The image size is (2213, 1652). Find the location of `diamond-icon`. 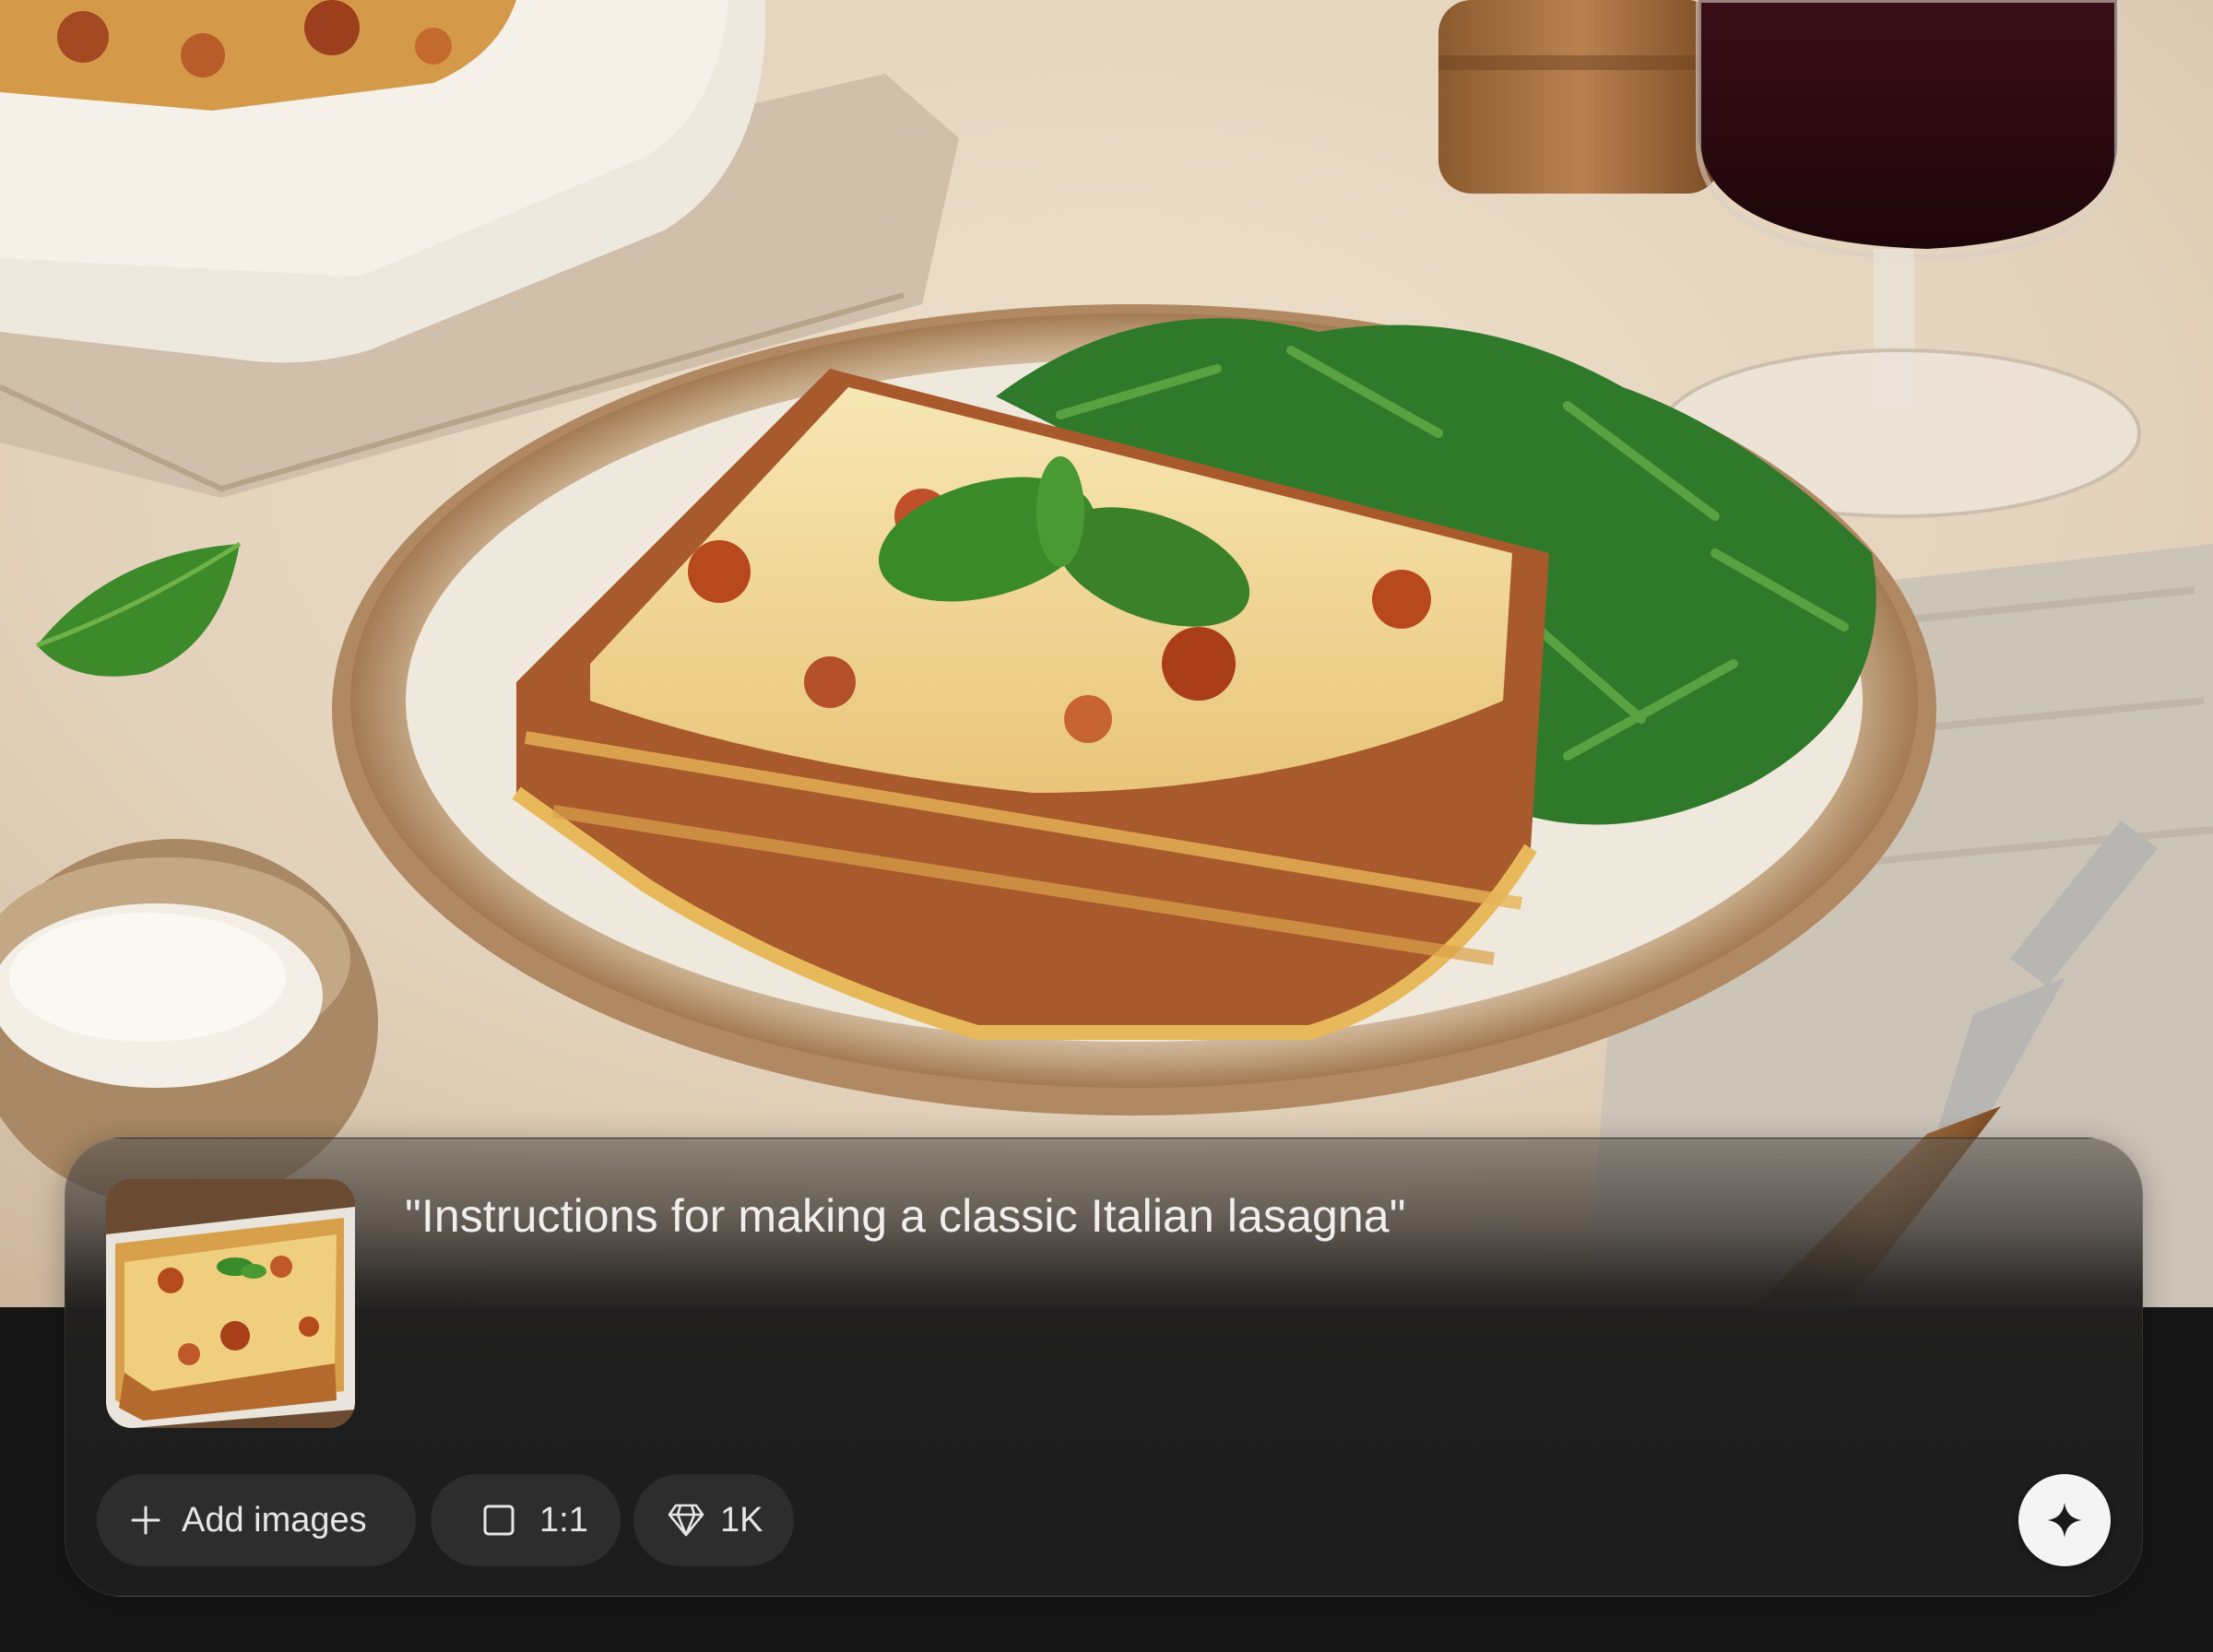

diamond-icon is located at coordinates (686, 1520).